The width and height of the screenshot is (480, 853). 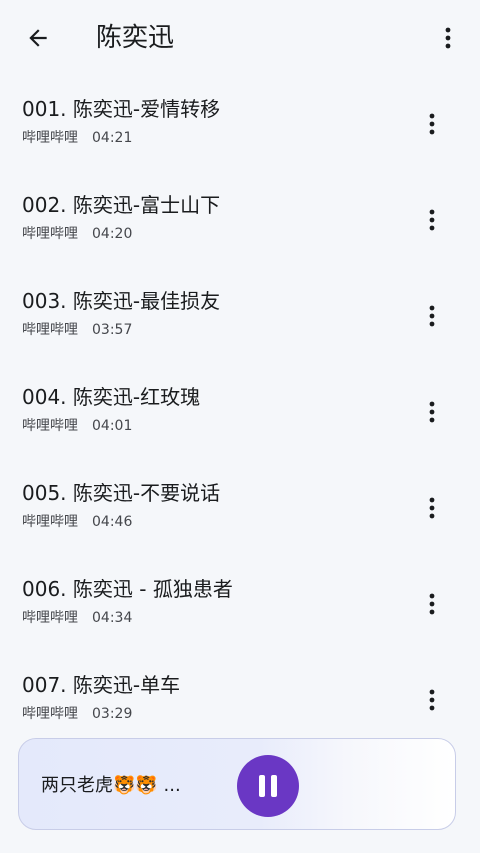 What do you see at coordinates (121, 493) in the screenshot?
I see `song-title: 005. 陈奕迅-不要说话` at bounding box center [121, 493].